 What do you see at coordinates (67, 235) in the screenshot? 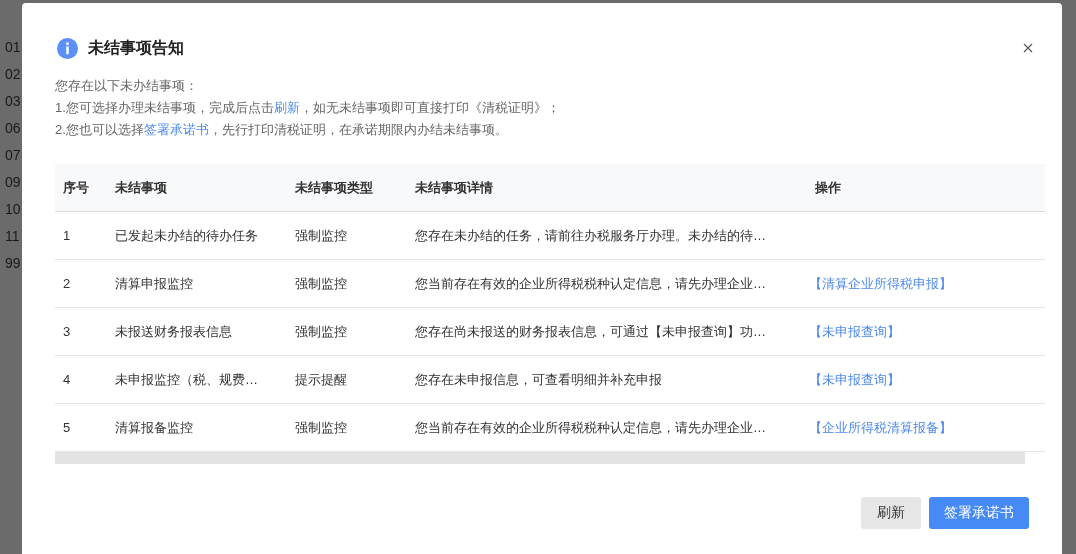
I see `table-cell-text: 1` at bounding box center [67, 235].